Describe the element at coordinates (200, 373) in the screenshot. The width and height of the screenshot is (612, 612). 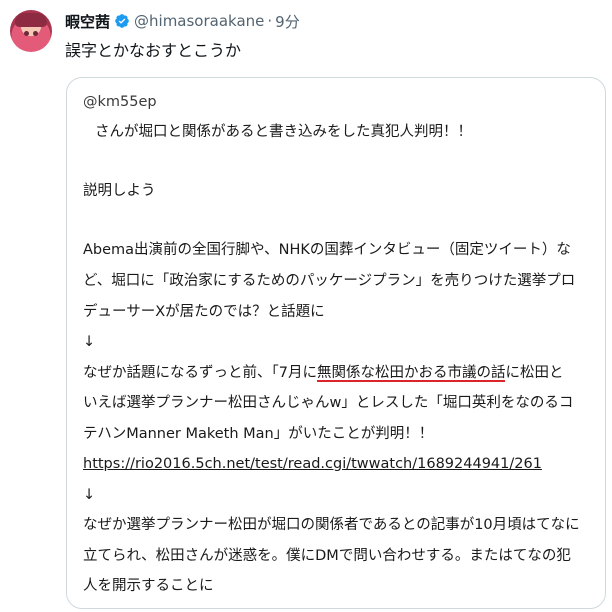
I see `quote-line-6-pre: なぜか話題になるずっと前、「7月に` at that location.